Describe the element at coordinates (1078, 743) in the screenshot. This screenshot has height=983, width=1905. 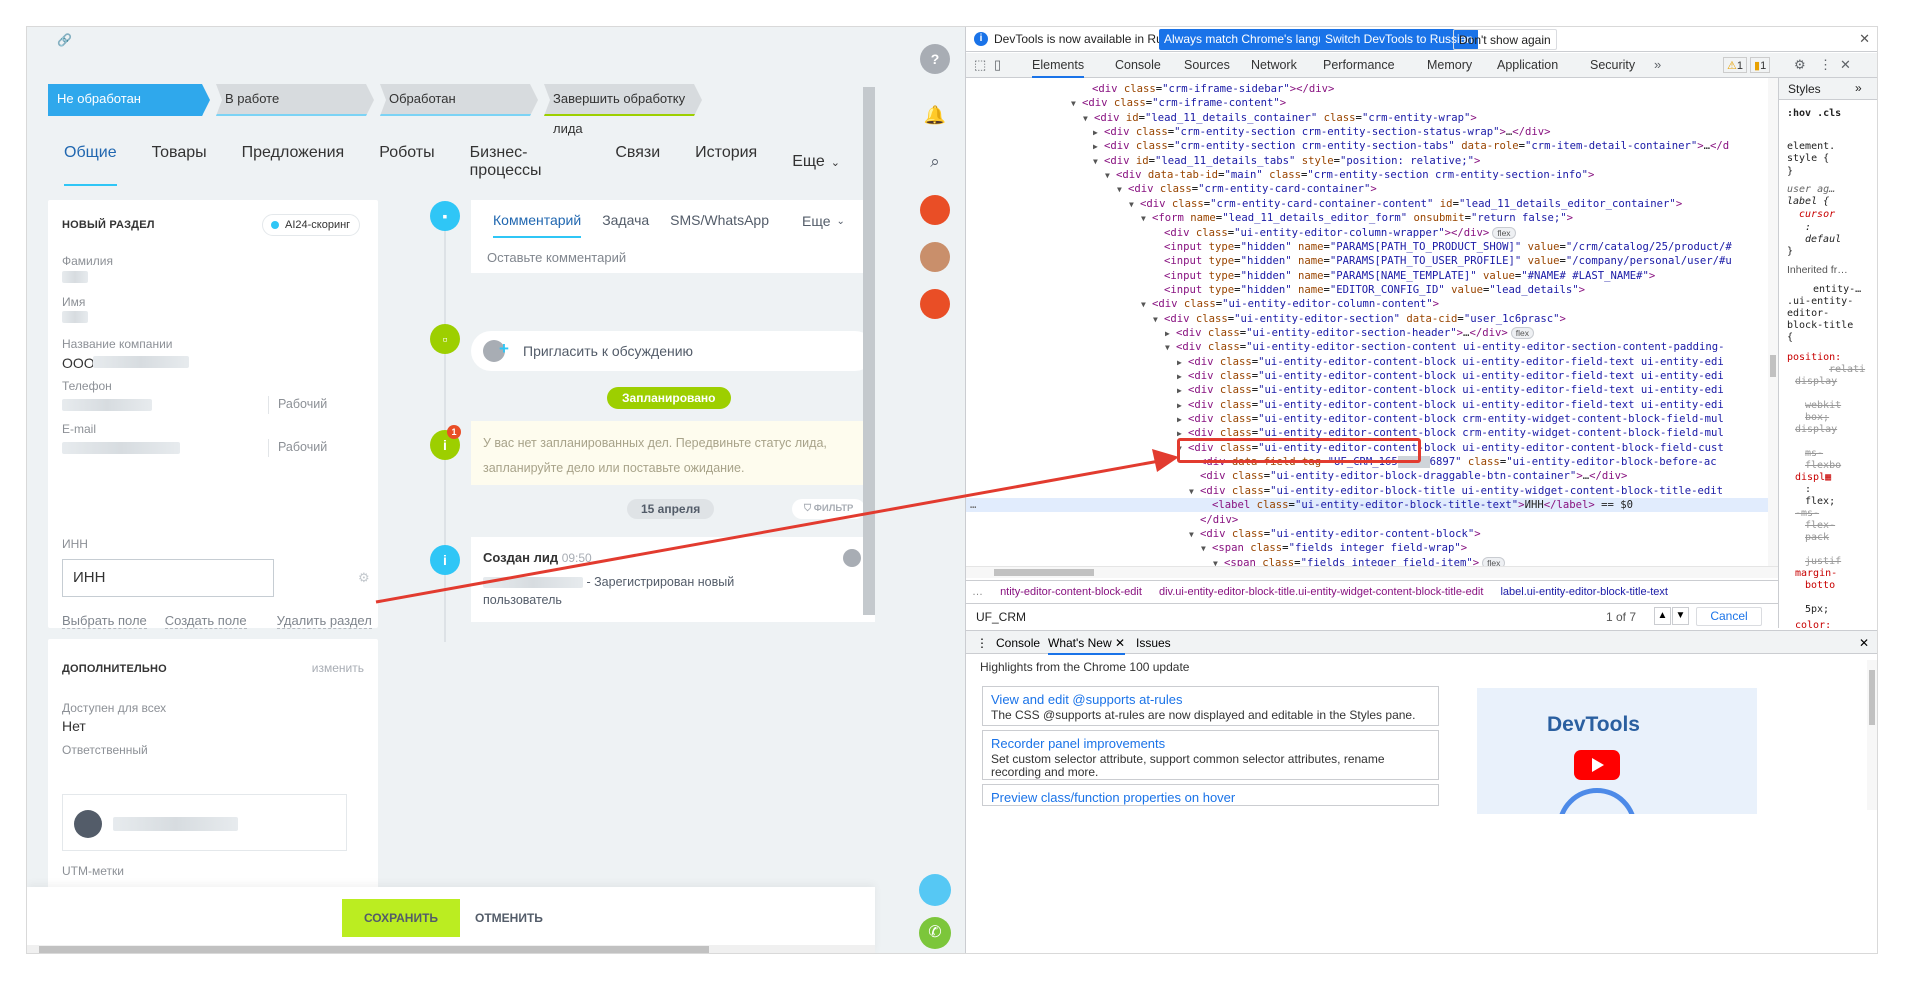
I see `news-title: Recorder panel improvements` at that location.